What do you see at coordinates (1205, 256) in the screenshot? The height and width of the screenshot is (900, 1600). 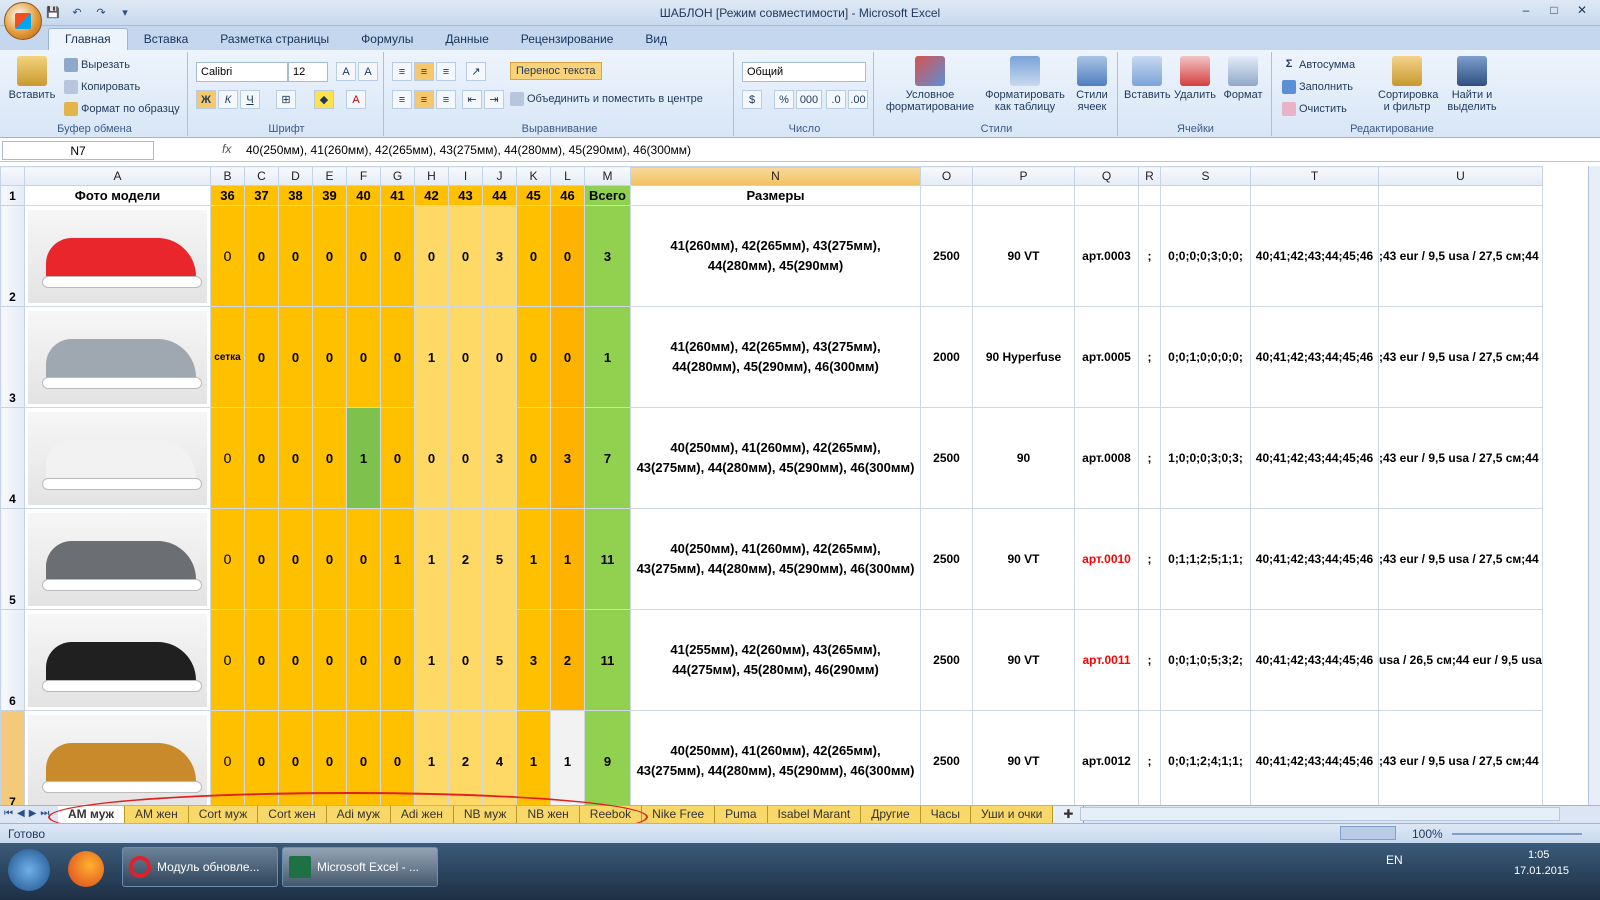 I see `qty-string: 0;0;0;0;3;0;0;` at bounding box center [1205, 256].